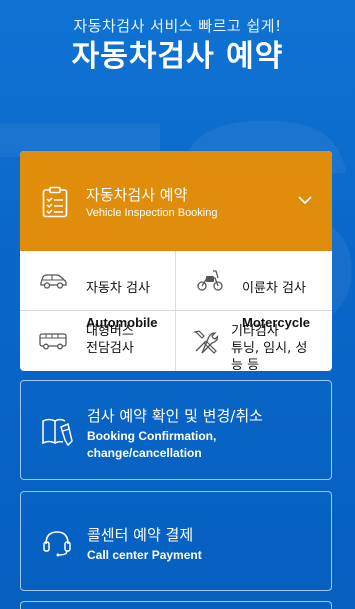 The height and width of the screenshot is (609, 355). I want to click on book-pen-icon, so click(57, 432).